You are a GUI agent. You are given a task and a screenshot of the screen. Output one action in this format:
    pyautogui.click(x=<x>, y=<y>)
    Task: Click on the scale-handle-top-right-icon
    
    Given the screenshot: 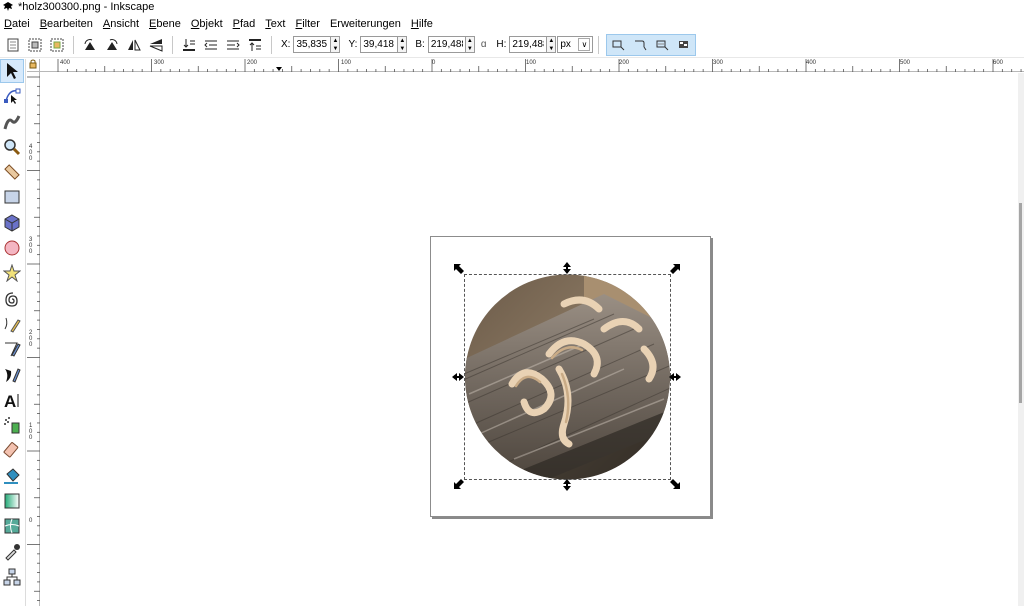 What is the action you would take?
    pyautogui.click(x=675, y=269)
    